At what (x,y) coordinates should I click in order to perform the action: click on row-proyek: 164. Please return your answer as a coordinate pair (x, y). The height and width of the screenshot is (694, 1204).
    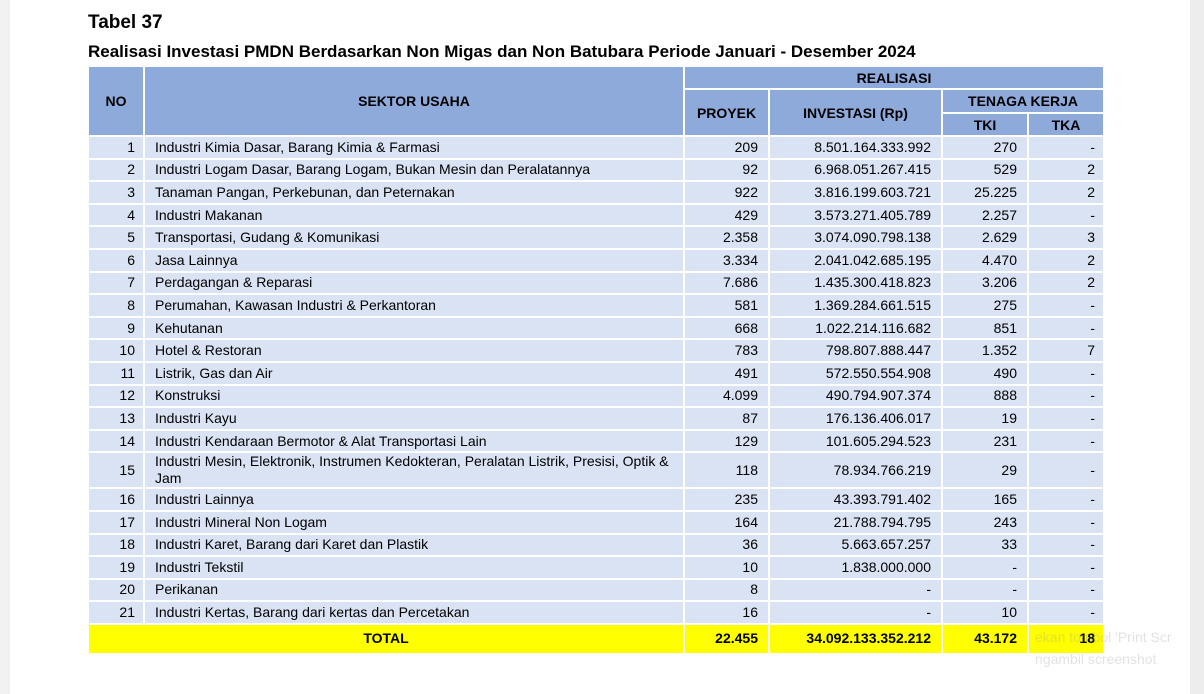
    Looking at the image, I should click on (726, 522).